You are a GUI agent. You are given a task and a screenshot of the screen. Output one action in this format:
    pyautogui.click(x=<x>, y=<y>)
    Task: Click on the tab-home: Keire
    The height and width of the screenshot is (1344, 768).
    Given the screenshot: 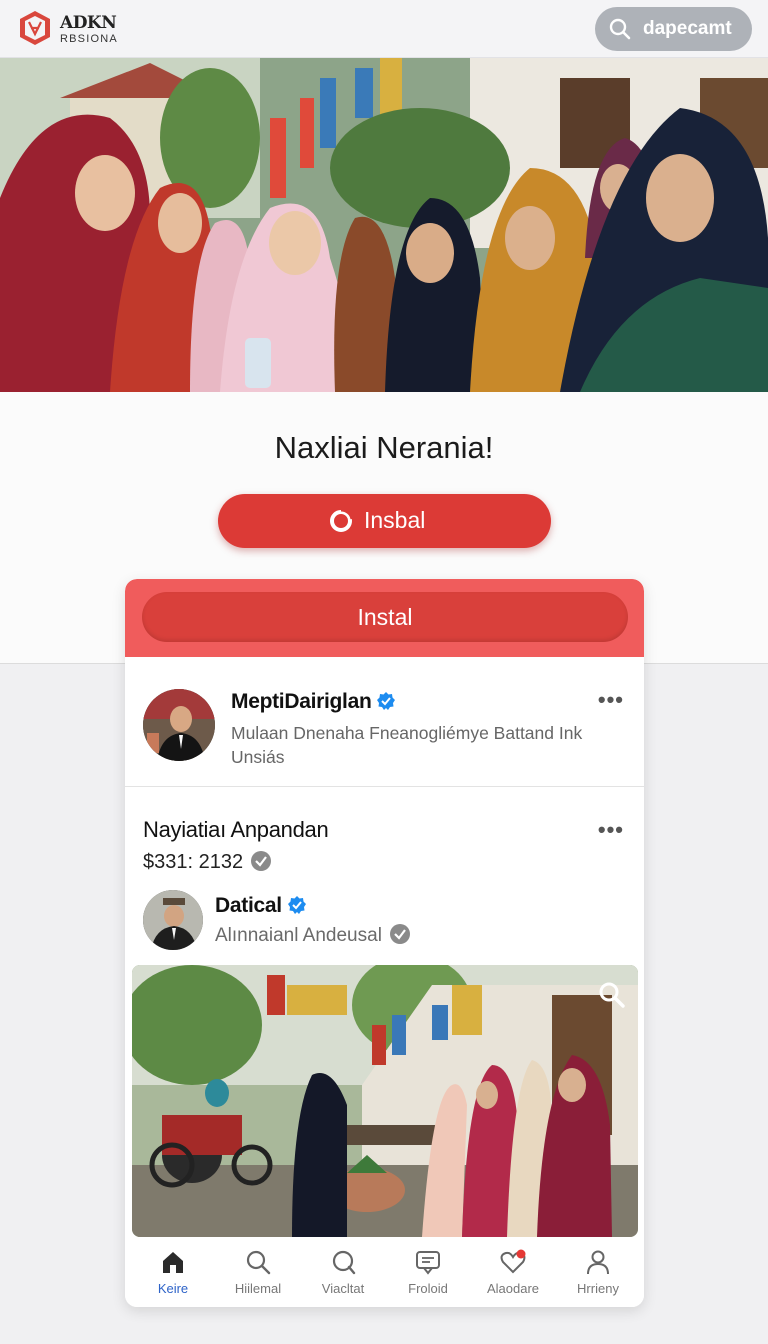 What is the action you would take?
    pyautogui.click(x=173, y=1272)
    